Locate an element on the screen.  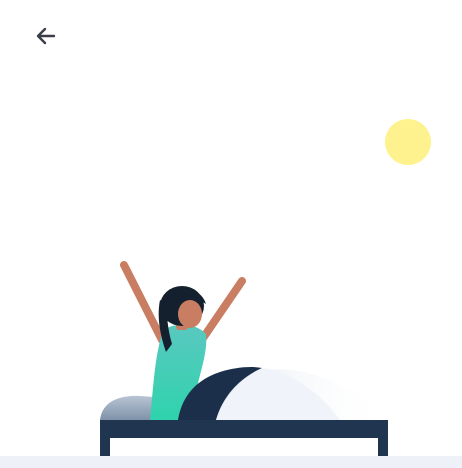
right-arm is located at coordinates (221, 311).